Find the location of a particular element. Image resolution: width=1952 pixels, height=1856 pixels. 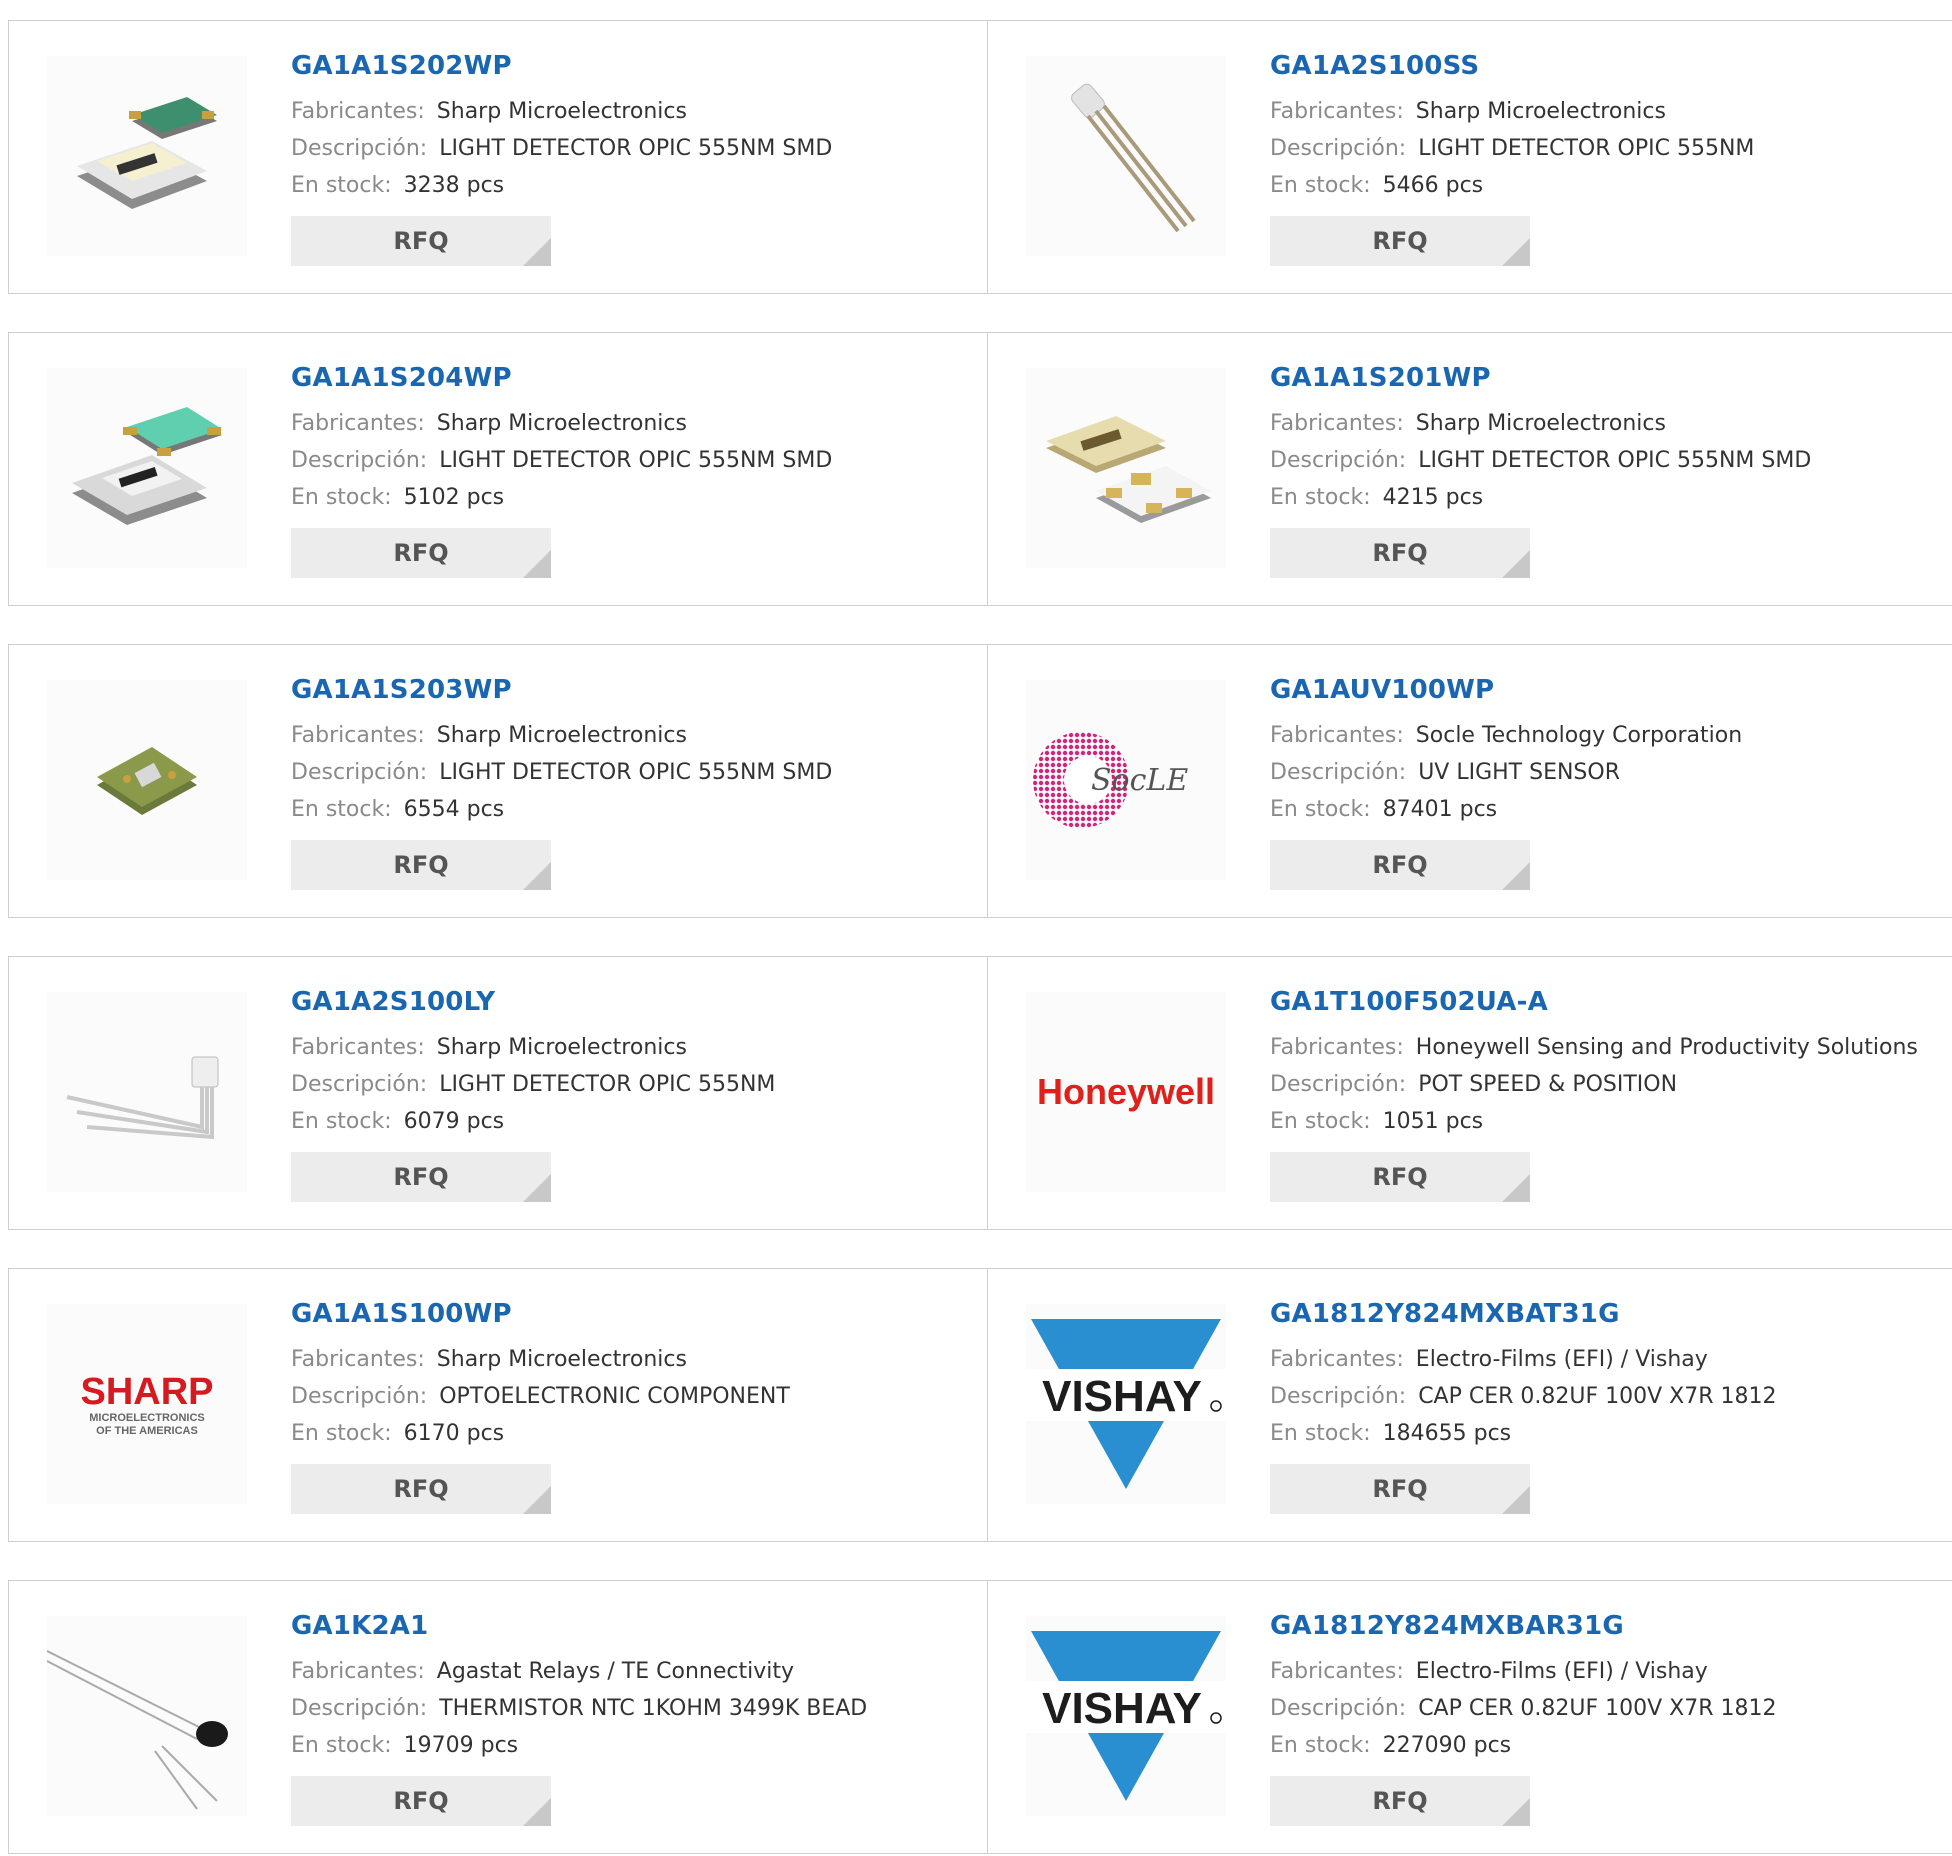

right-angle-sensor-icon is located at coordinates (147, 1092).